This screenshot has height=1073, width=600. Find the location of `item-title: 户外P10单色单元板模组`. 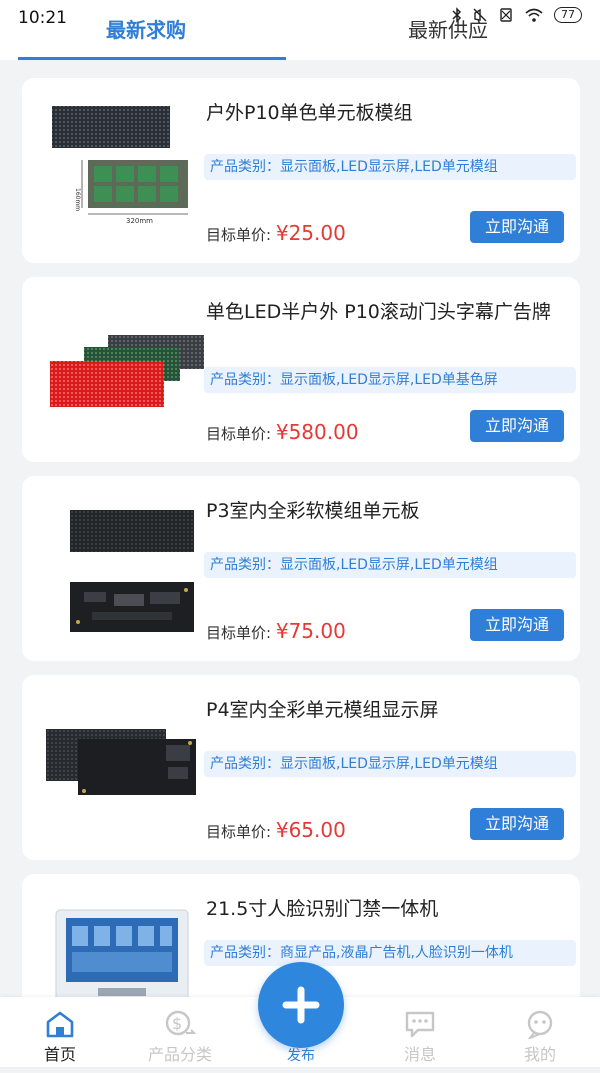

item-title: 户外P10单色单元板模组 is located at coordinates (309, 113).